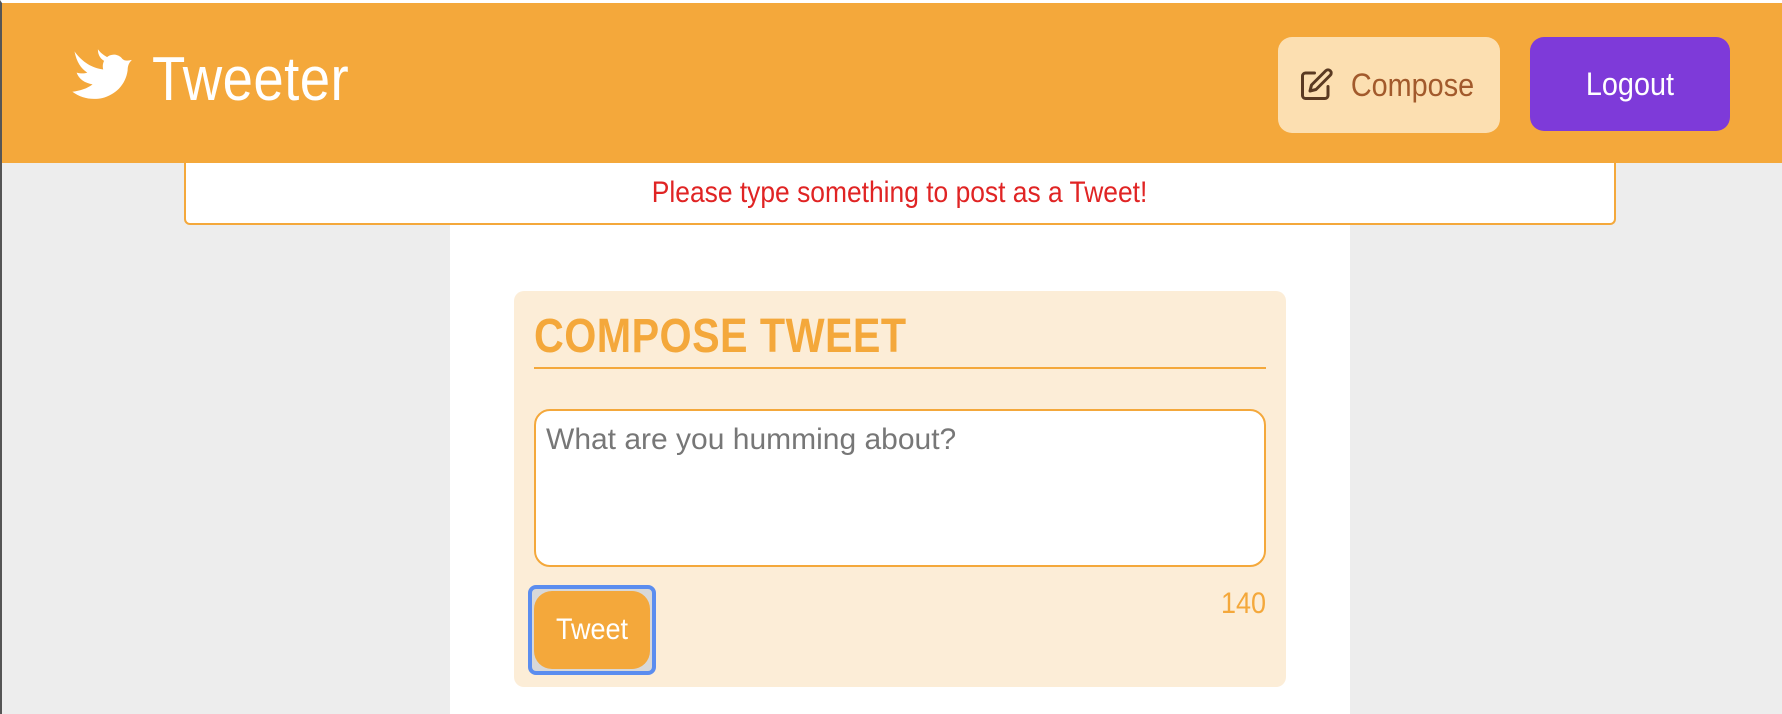  I want to click on tweet-button: Tweet, so click(592, 630).